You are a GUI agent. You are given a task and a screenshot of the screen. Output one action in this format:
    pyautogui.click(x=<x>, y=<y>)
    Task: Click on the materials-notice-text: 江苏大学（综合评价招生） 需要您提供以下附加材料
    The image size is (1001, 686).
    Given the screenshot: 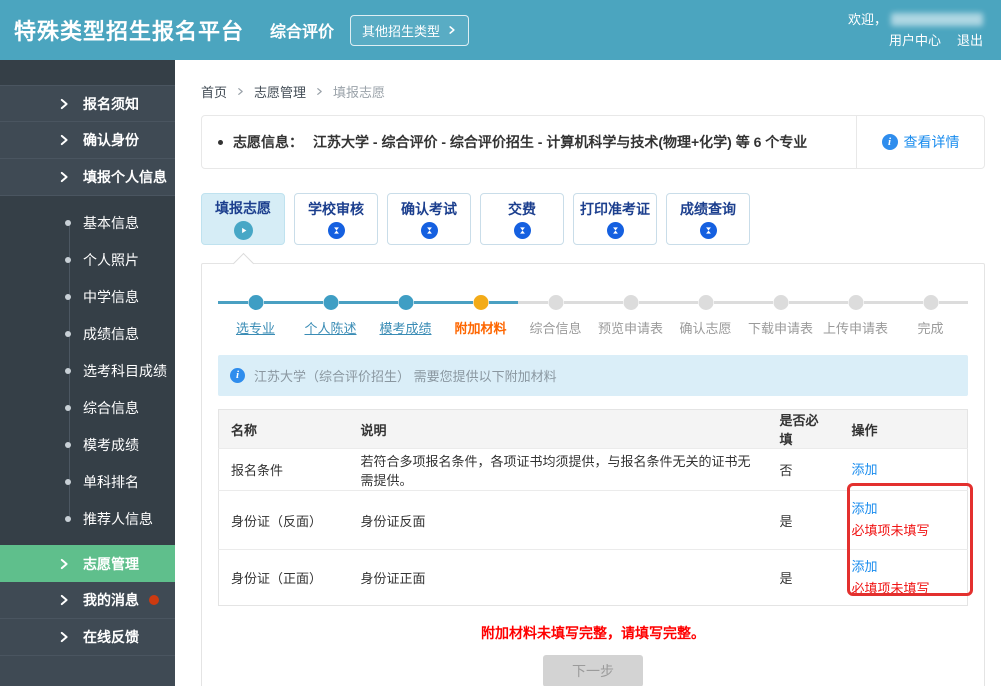 What is the action you would take?
    pyautogui.click(x=405, y=376)
    